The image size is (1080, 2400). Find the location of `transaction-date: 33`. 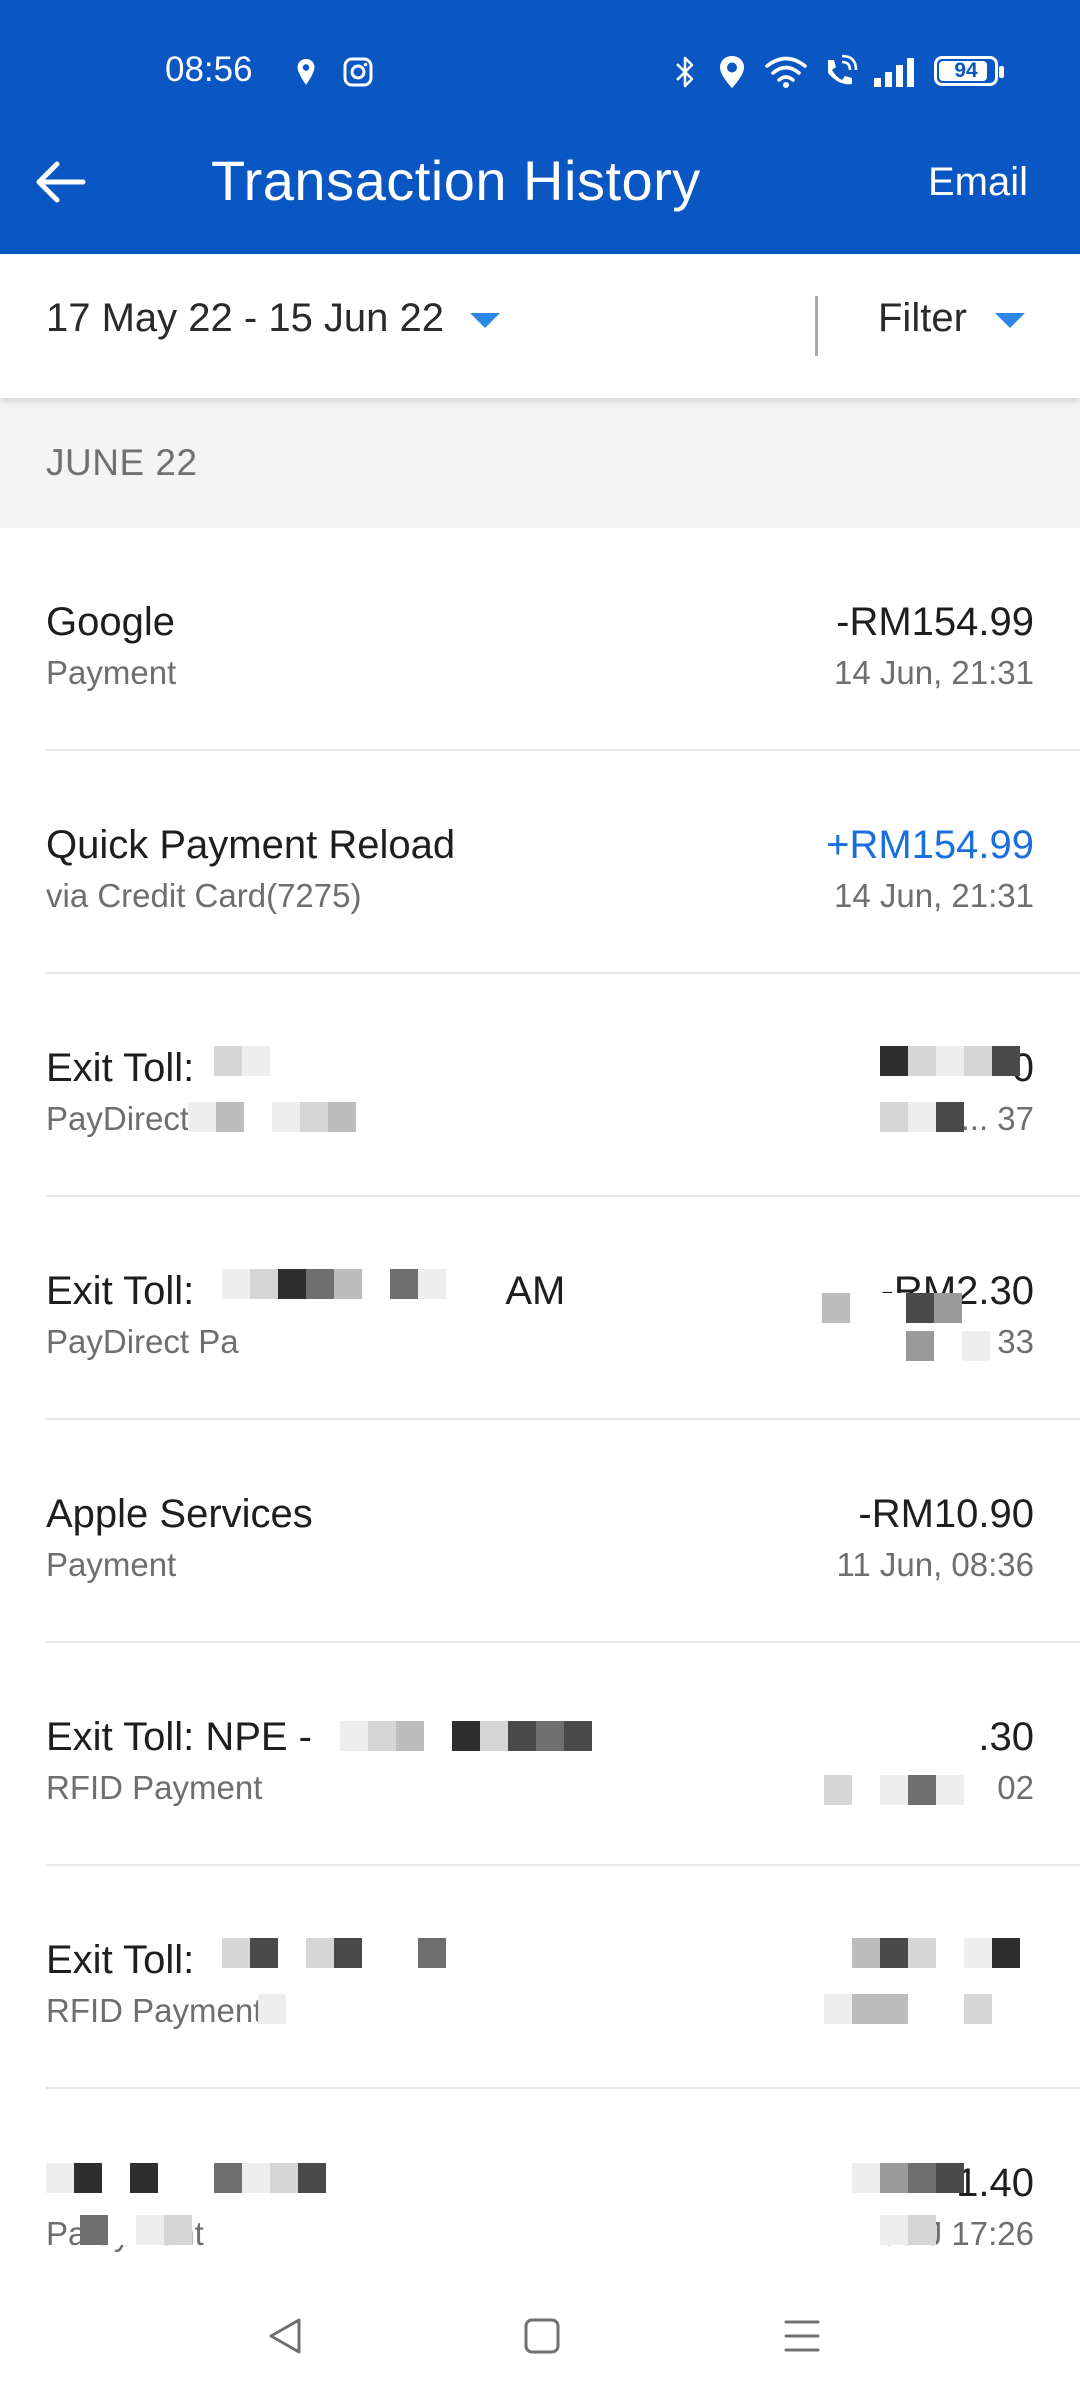

transaction-date: 33 is located at coordinates (1015, 1341).